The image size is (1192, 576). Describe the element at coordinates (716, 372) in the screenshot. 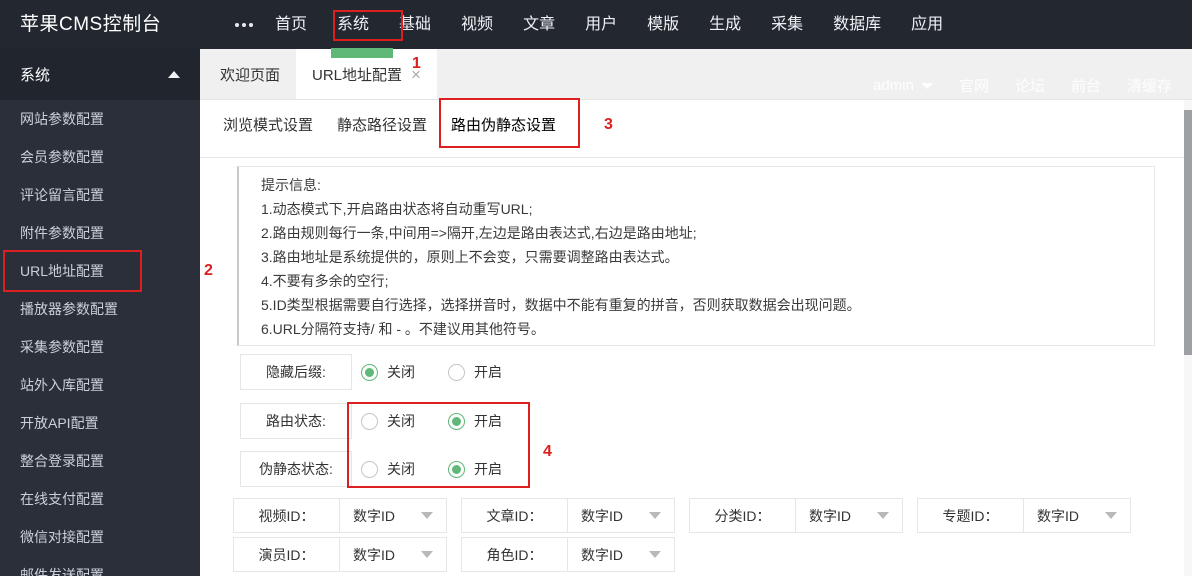

I see `form-row-hidden-suffix: 隐藏后缀: 关闭 开启` at that location.